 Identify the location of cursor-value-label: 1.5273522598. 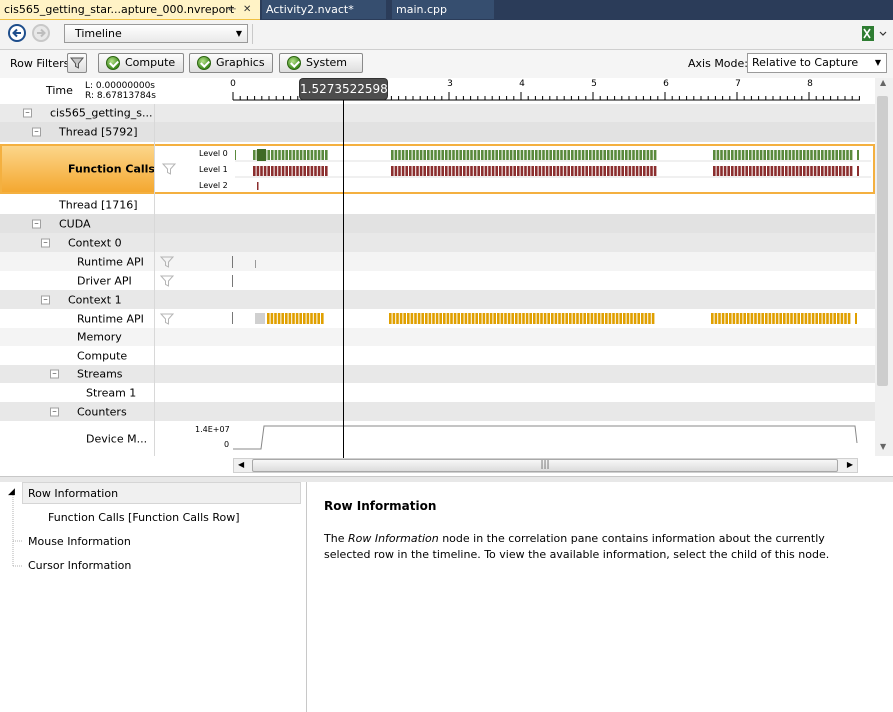
(344, 89).